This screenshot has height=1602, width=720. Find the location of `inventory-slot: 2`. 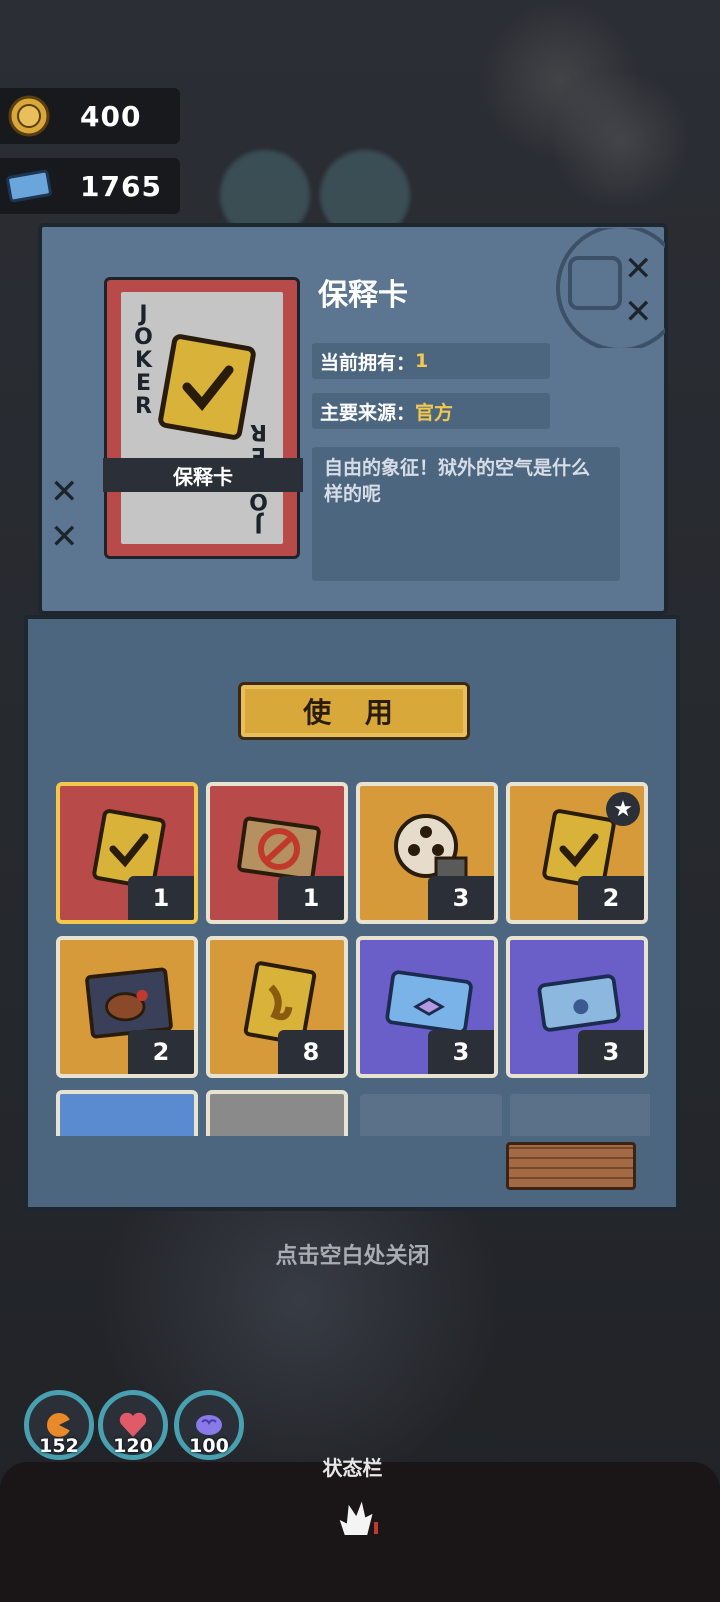

inventory-slot: 2 is located at coordinates (127, 1007).